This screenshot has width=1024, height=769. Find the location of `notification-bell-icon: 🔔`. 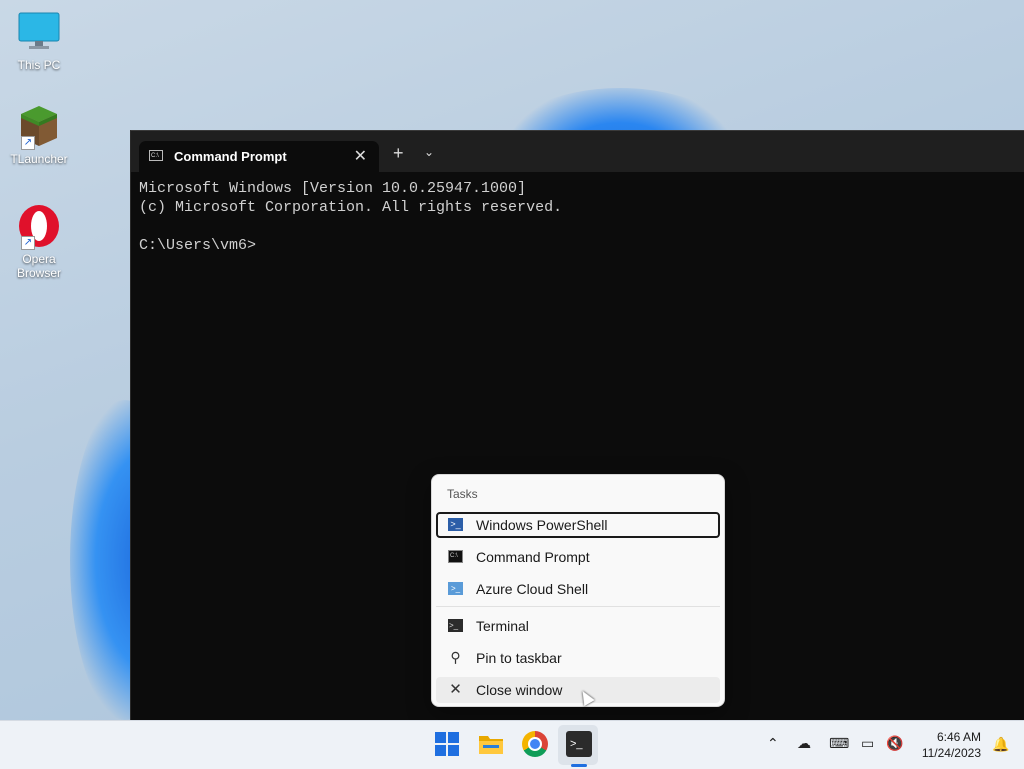

notification-bell-icon: 🔔 is located at coordinates (1000, 744).